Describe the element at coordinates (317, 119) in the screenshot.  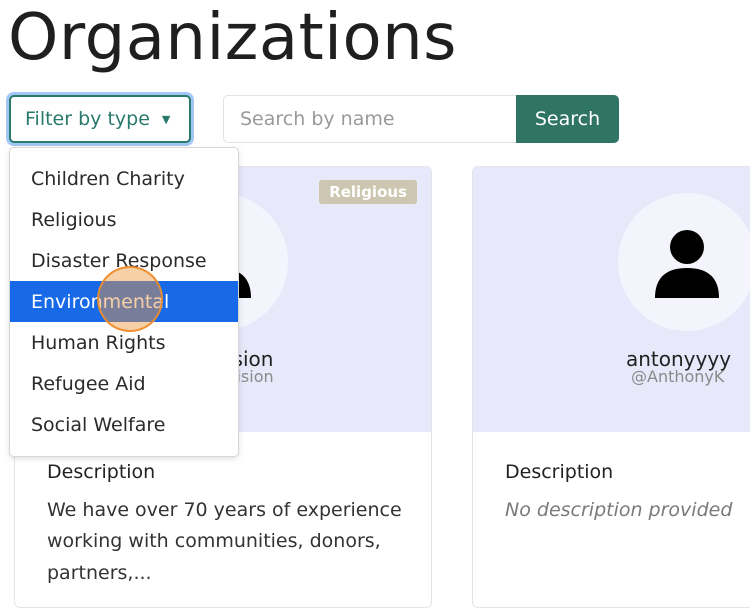
I see `search-placeholder: Search by name` at that location.